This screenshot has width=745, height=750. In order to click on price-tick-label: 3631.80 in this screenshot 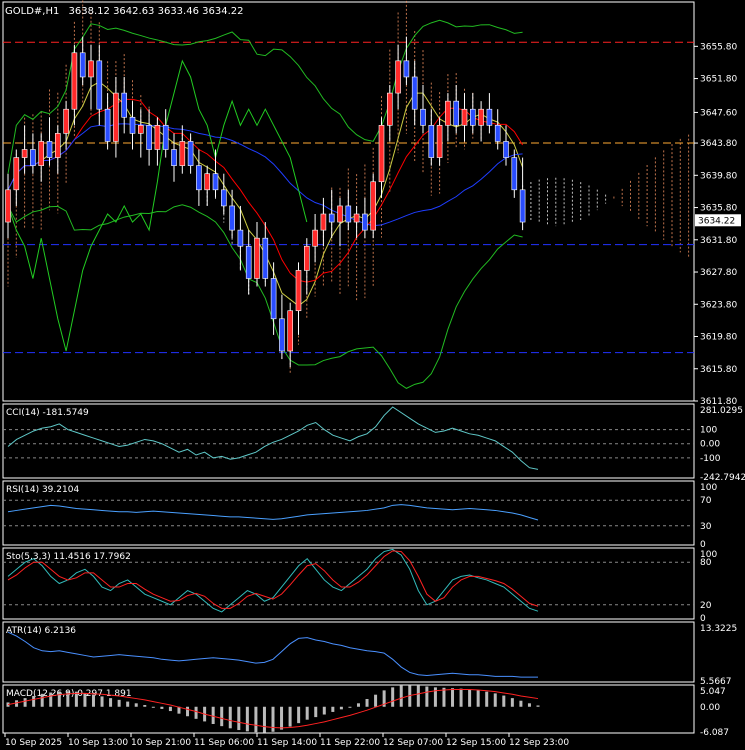, I will do `click(718, 241)`.